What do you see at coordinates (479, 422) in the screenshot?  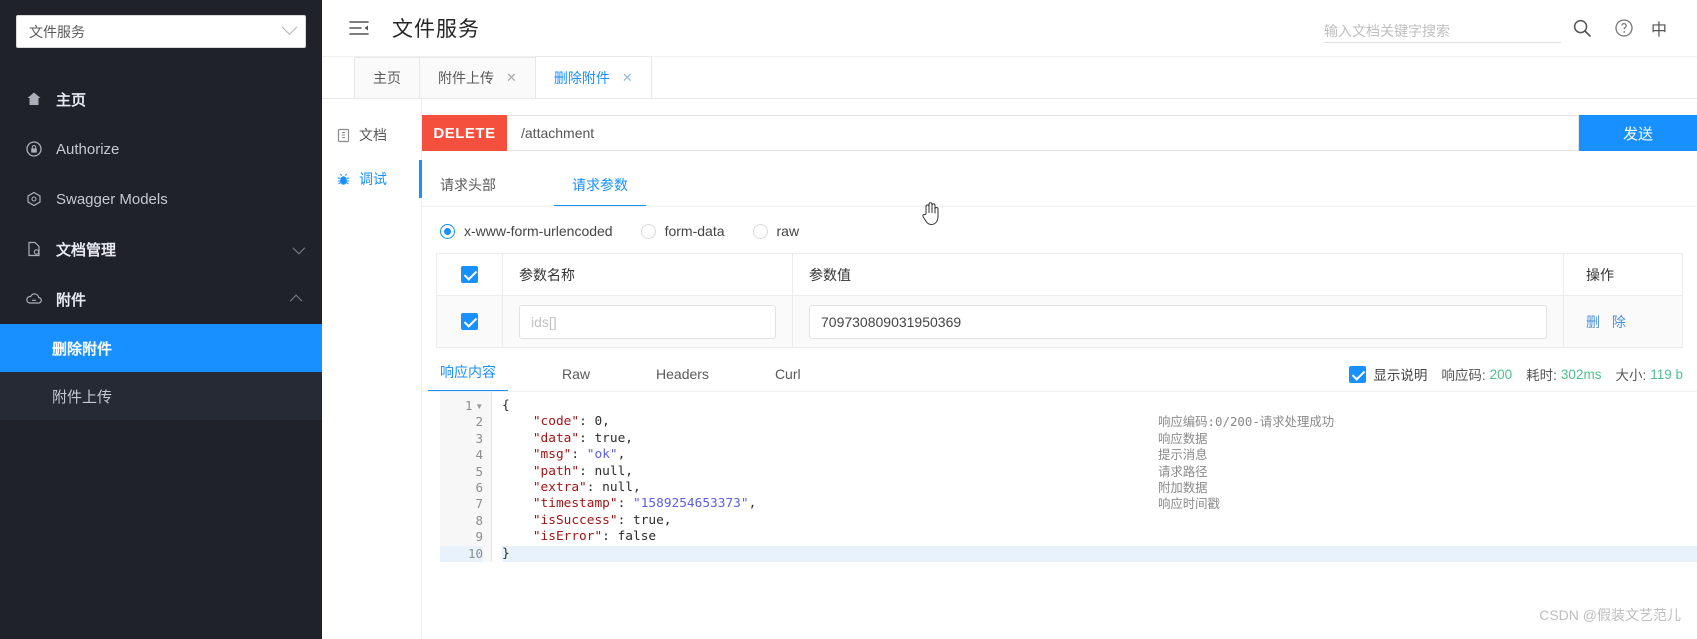 I see `line-number: 2` at bounding box center [479, 422].